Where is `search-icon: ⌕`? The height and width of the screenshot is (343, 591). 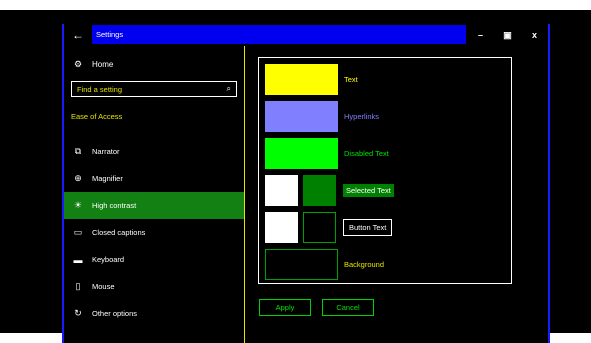
search-icon: ⌕ is located at coordinates (229, 89).